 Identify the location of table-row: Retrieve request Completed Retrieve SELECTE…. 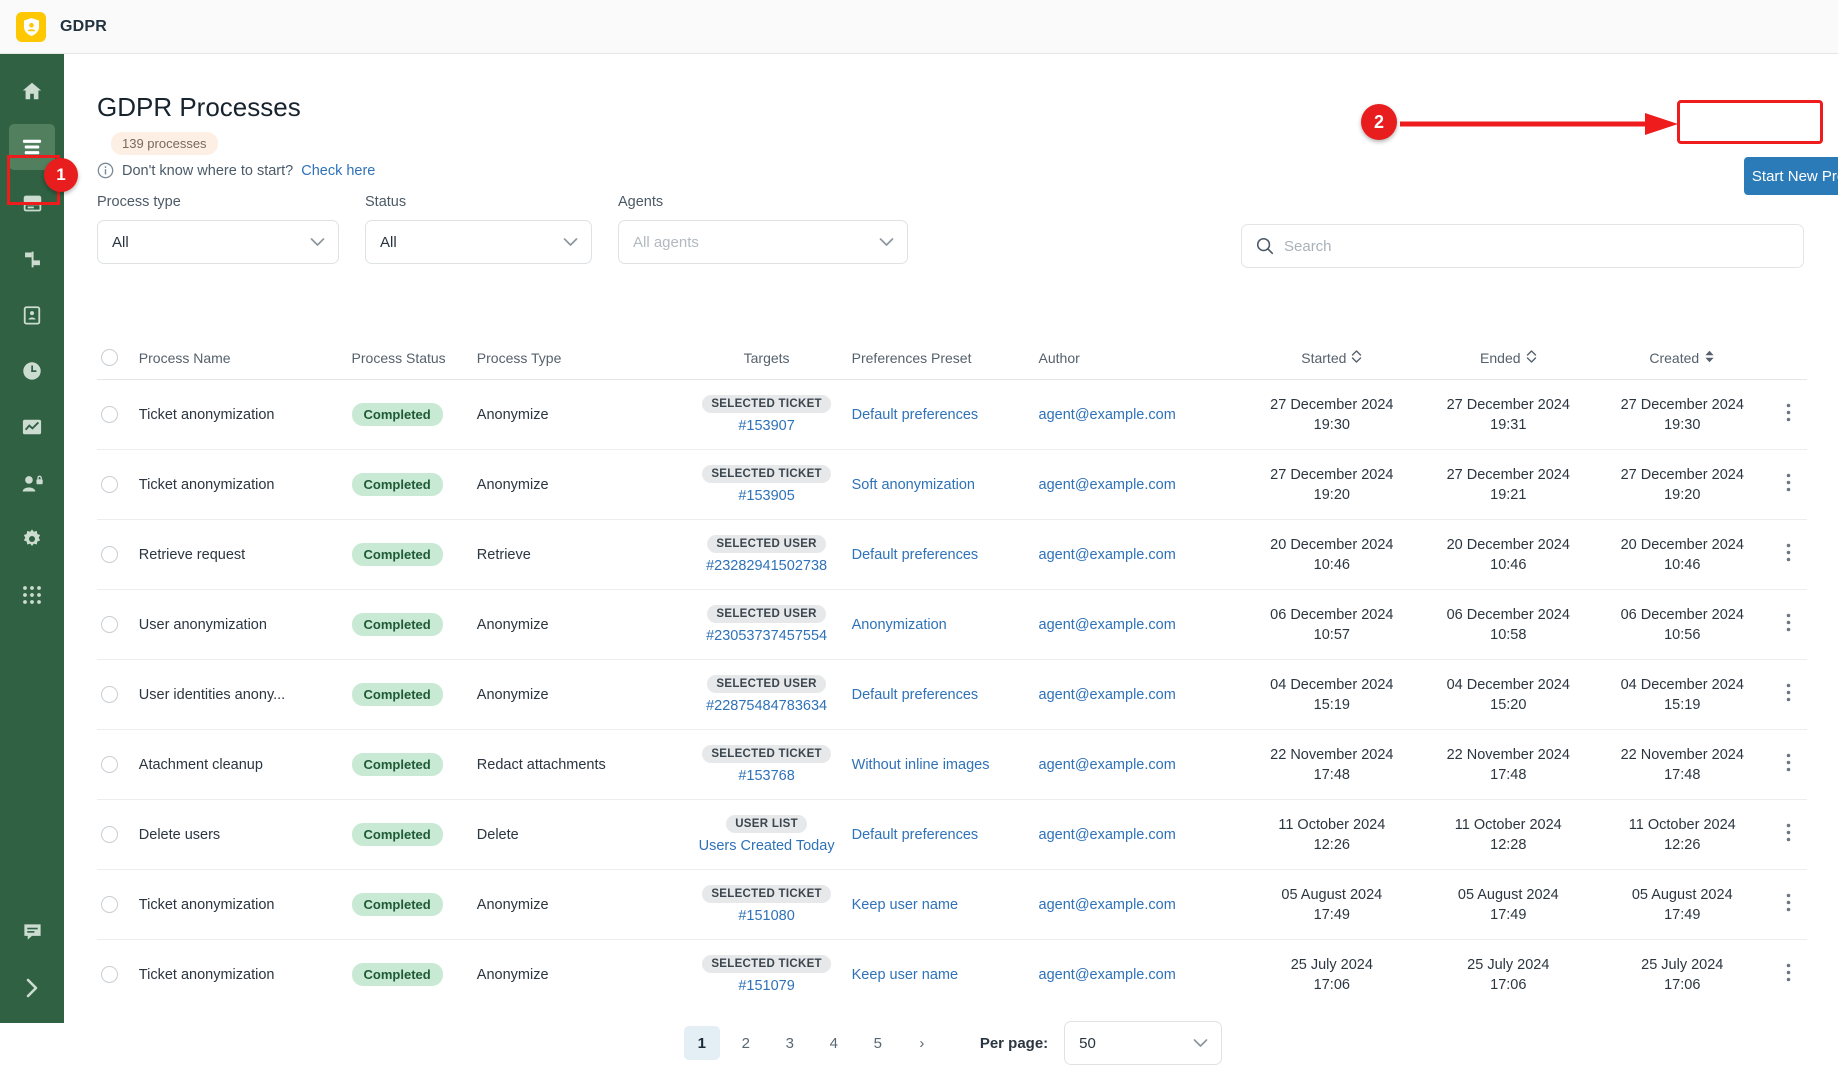
(952, 555).